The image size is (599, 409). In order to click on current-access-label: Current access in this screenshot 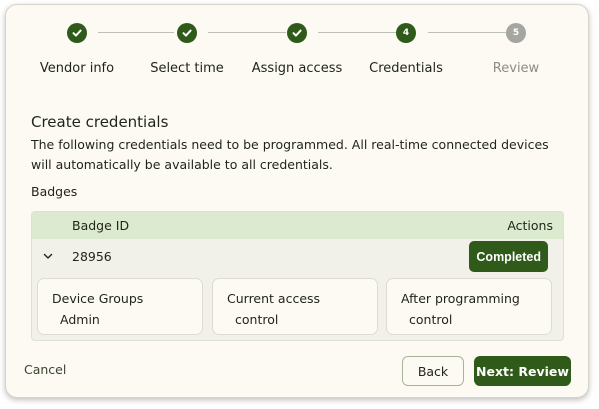, I will do `click(274, 298)`.